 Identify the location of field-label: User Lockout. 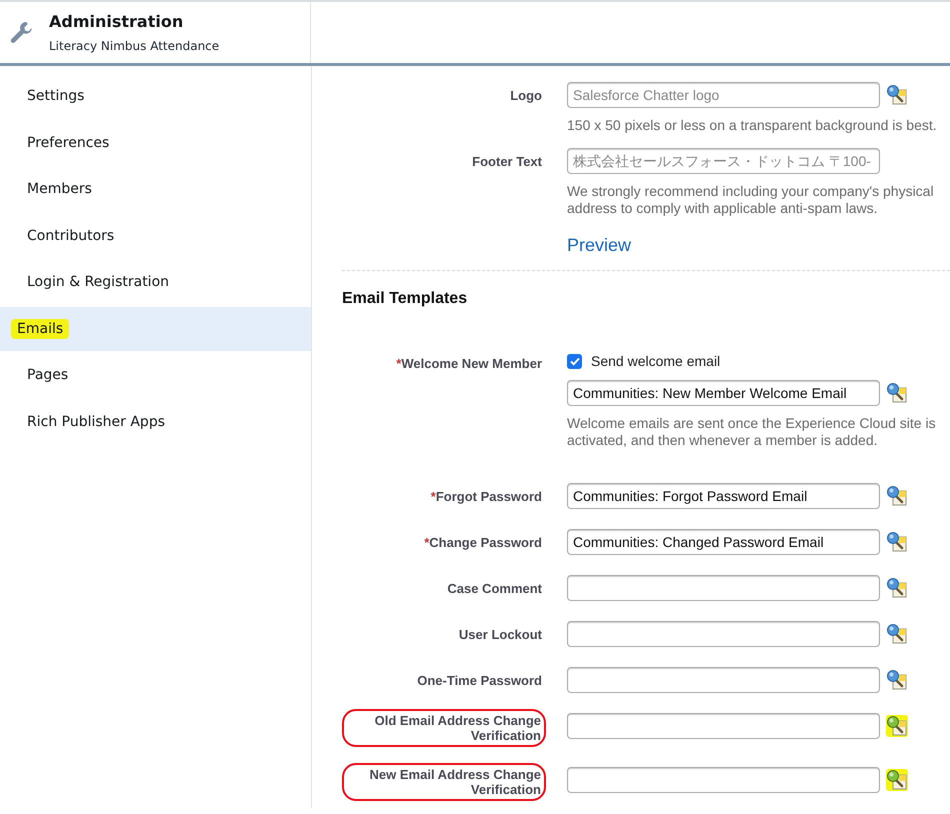
(500, 634).